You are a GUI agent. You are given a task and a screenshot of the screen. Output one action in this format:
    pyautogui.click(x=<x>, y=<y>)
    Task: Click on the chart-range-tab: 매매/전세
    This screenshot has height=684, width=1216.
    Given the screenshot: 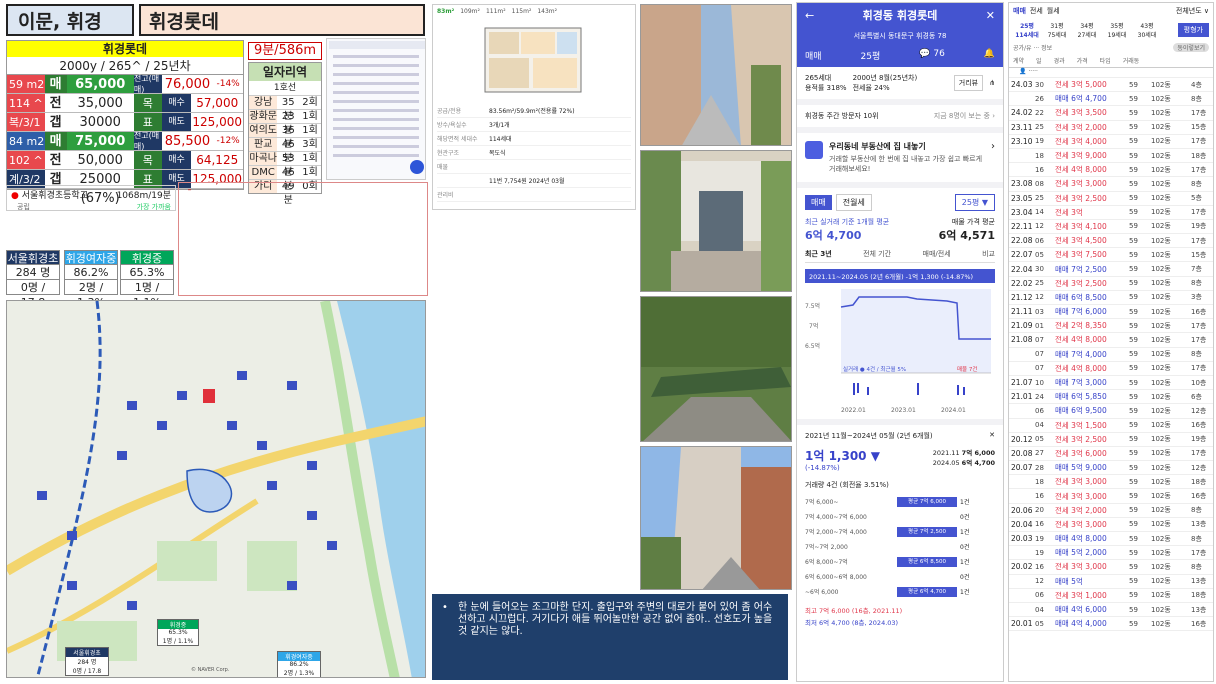 What is the action you would take?
    pyautogui.click(x=937, y=254)
    